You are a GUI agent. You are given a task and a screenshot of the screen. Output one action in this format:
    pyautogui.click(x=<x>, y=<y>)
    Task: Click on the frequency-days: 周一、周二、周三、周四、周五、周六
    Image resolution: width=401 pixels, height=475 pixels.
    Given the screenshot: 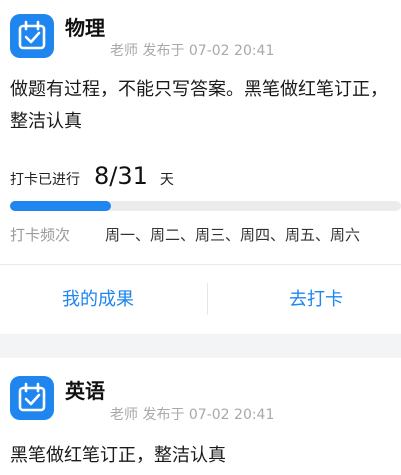 What is the action you would take?
    pyautogui.click(x=233, y=235)
    